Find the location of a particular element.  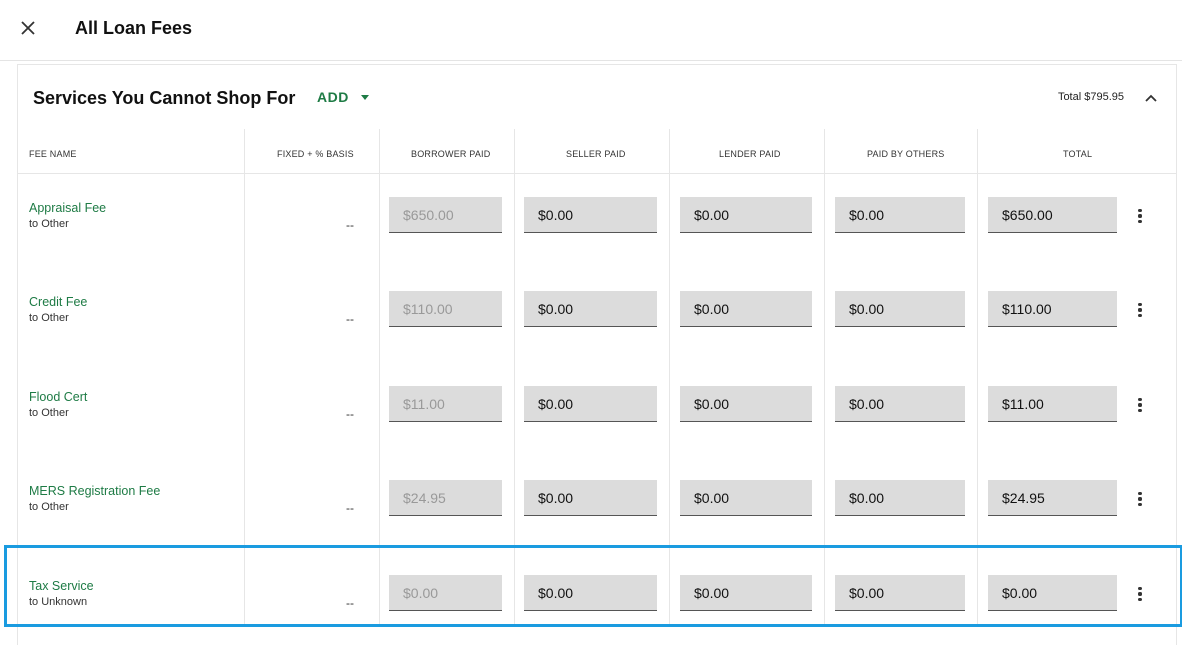

fee-name-link: Flood Cert is located at coordinates (58, 397).